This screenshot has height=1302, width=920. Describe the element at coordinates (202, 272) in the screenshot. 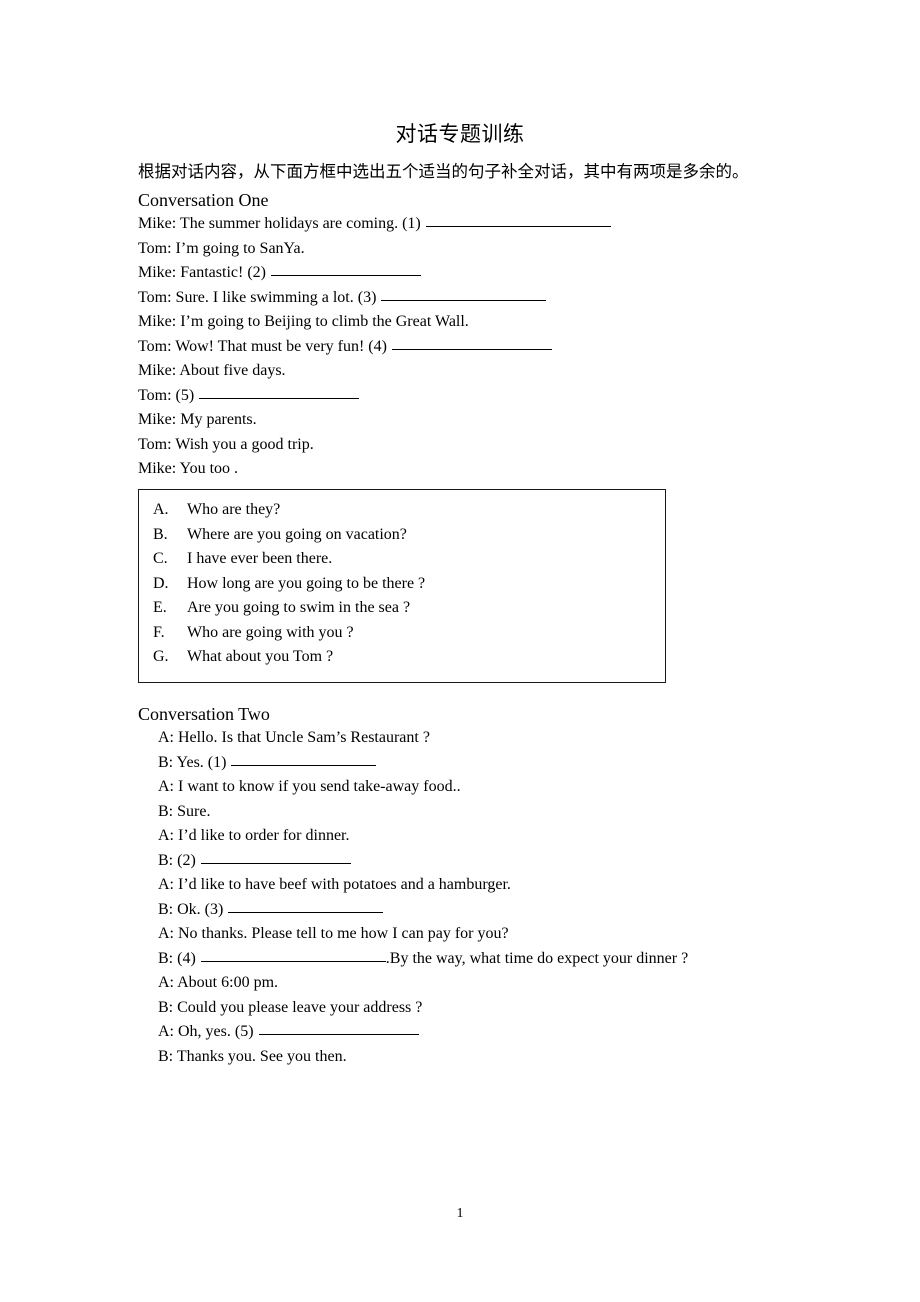

I see `conversation-one-line-text: Mike: Fantastic! (2)` at that location.